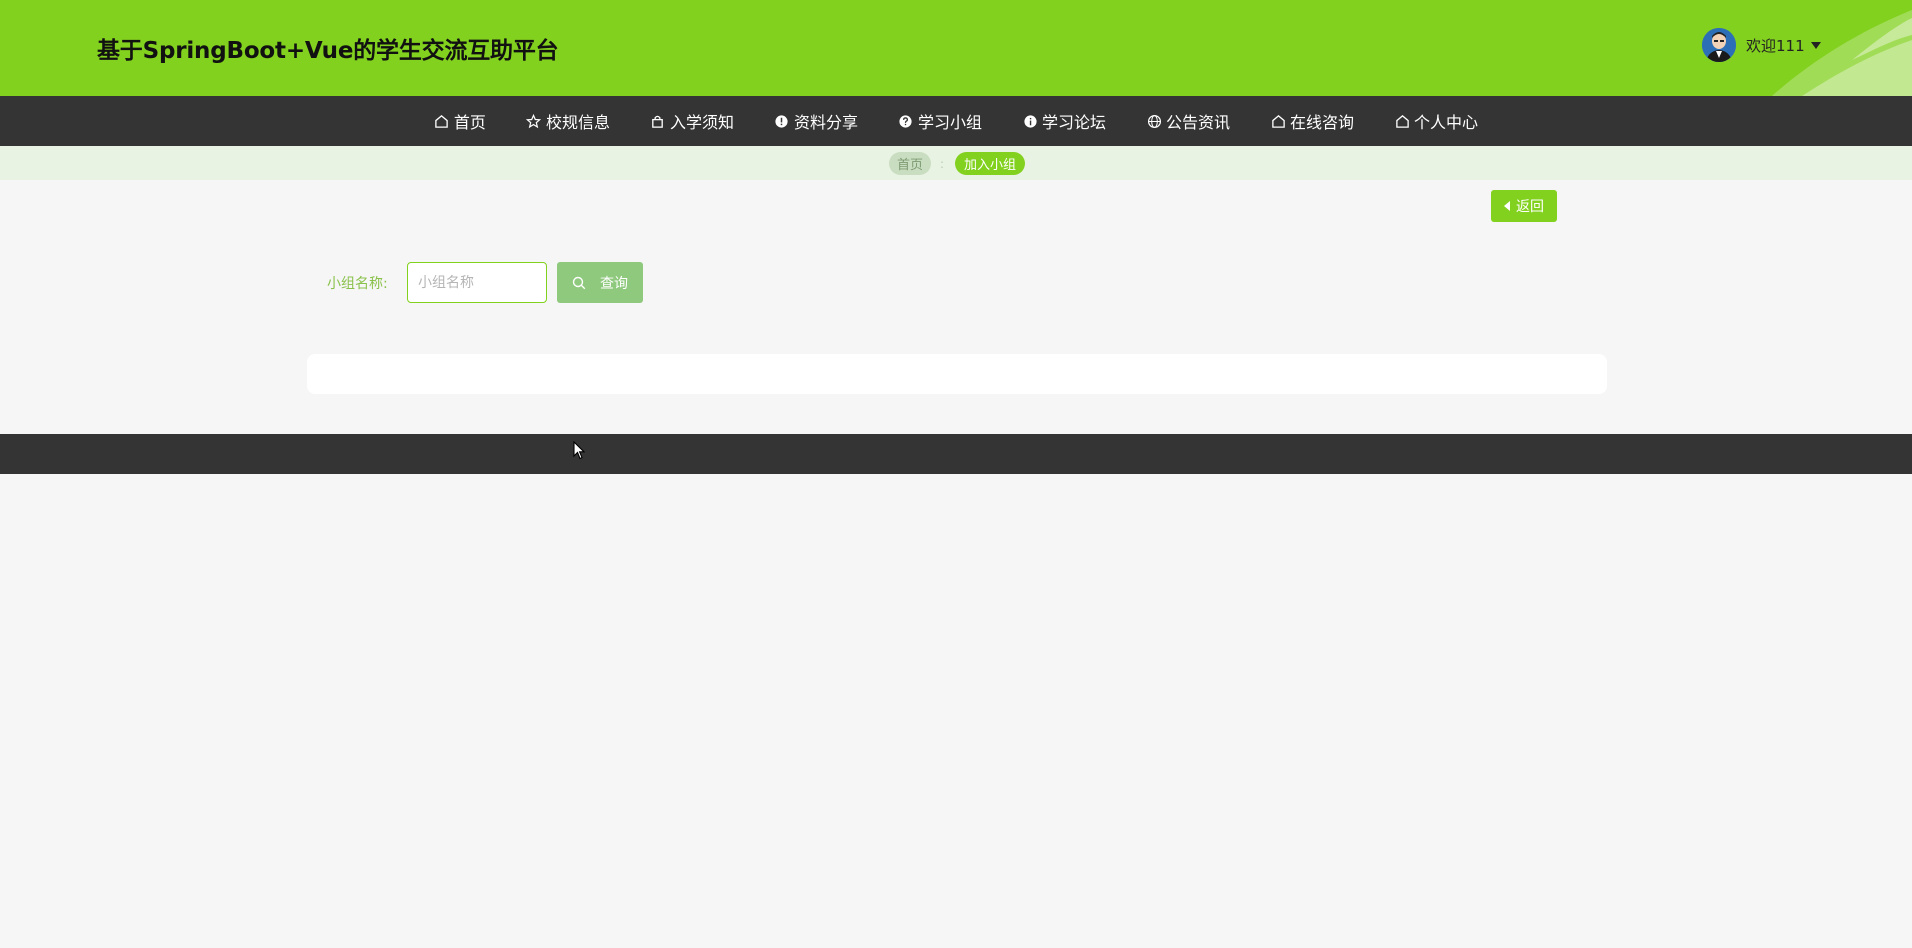 The height and width of the screenshot is (948, 1912). I want to click on nav-item-resource-share: 资料分享, so click(816, 121).